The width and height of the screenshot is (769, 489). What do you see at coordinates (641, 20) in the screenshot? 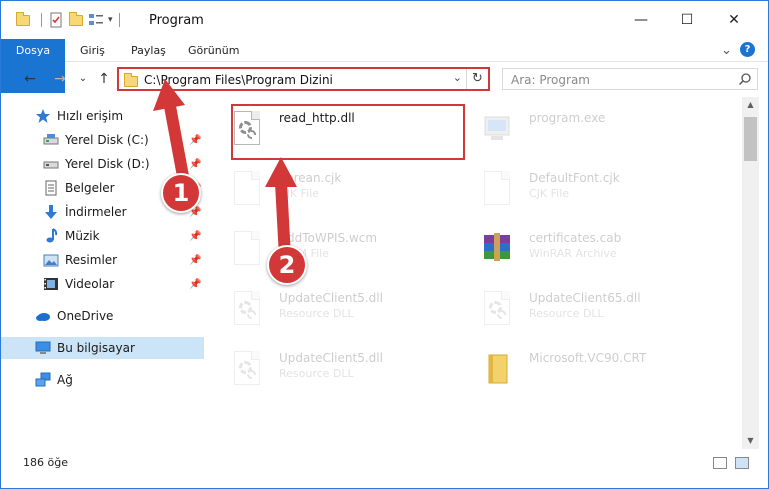
I see `minimize-button: —` at bounding box center [641, 20].